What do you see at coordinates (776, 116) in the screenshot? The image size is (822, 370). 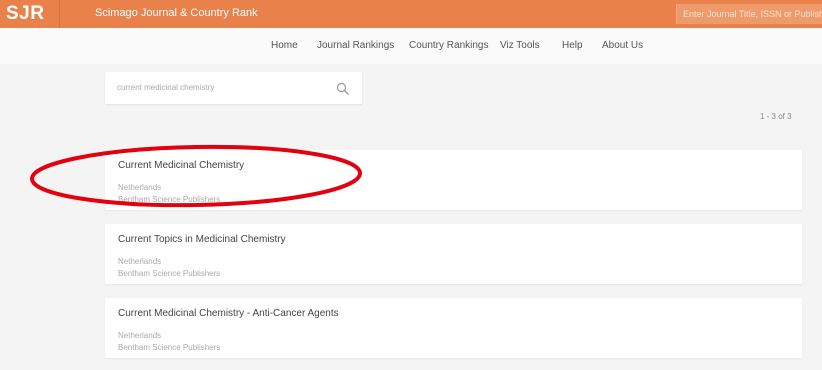 I see `results-count: 1 - 3 of 3` at bounding box center [776, 116].